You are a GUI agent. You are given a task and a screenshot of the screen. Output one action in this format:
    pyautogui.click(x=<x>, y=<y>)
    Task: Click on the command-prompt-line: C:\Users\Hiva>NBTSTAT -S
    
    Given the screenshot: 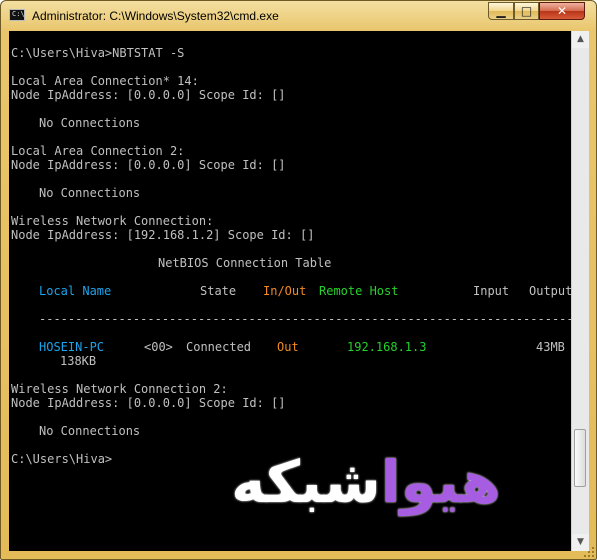 What is the action you would take?
    pyautogui.click(x=98, y=53)
    